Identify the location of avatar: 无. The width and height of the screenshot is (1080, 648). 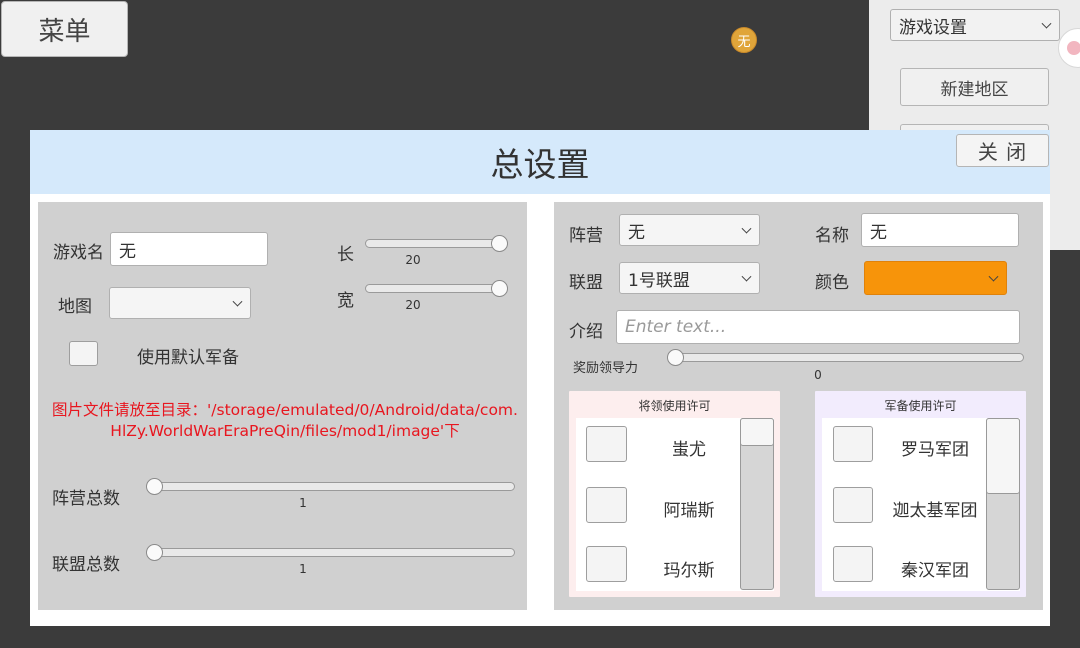
(744, 40).